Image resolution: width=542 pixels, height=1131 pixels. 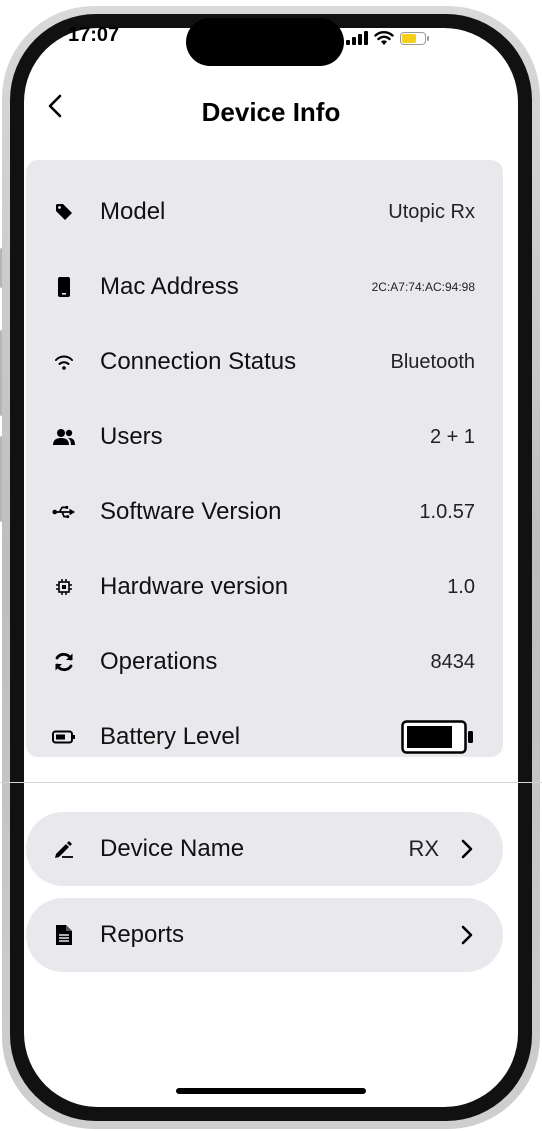 What do you see at coordinates (64, 212) in the screenshot?
I see `tag-icon` at bounding box center [64, 212].